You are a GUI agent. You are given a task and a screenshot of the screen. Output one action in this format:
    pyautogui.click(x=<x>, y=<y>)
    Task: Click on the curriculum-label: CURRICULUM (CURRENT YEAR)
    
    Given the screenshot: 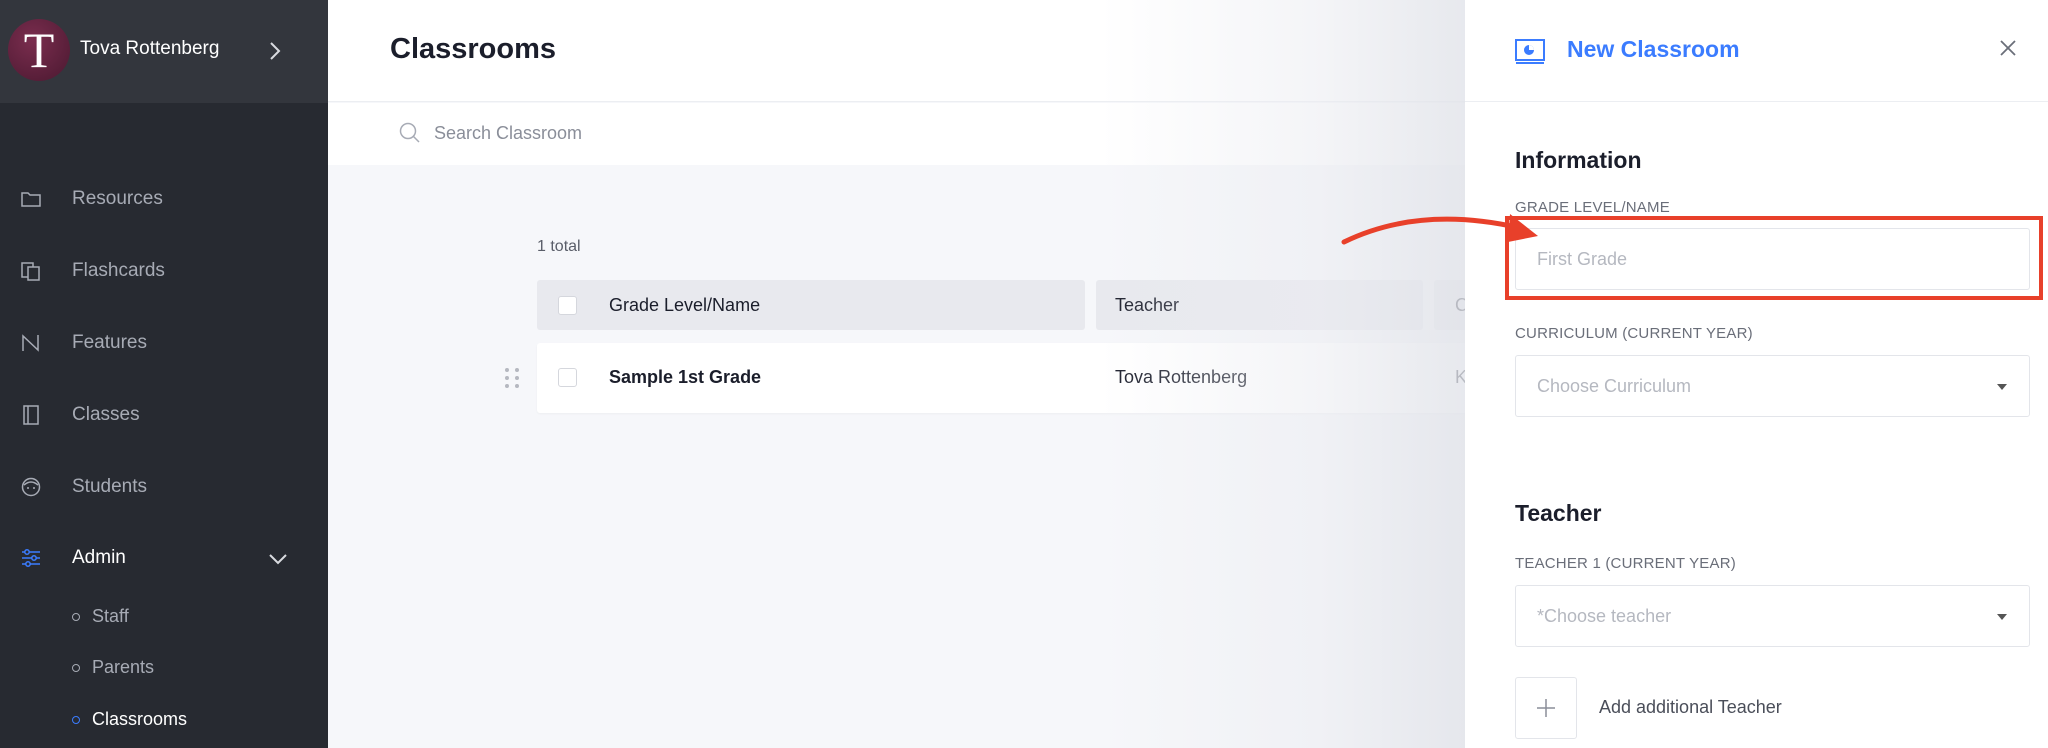 What is the action you would take?
    pyautogui.click(x=1634, y=333)
    